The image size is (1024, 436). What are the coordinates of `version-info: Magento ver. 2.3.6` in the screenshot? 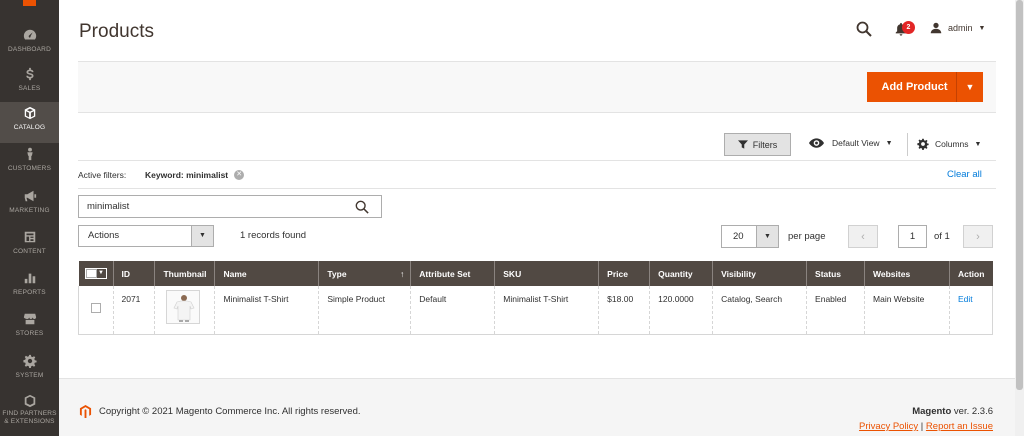 It's located at (952, 411).